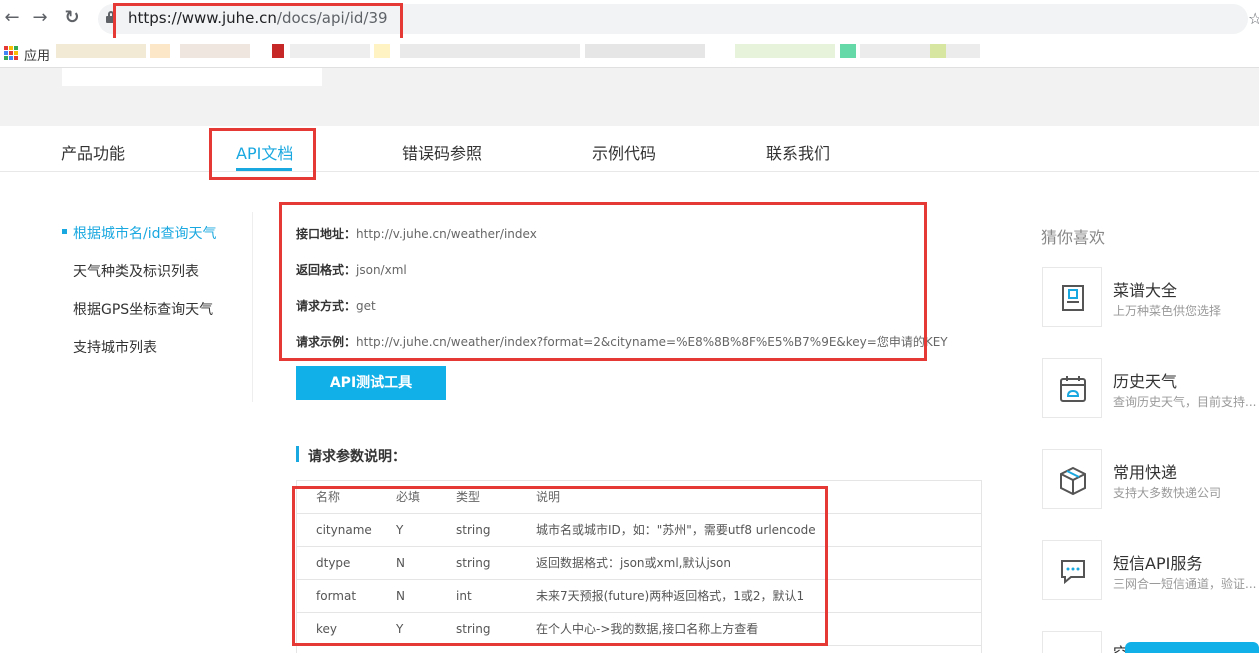 The width and height of the screenshot is (1259, 653). I want to click on generic-icon, so click(1072, 642).